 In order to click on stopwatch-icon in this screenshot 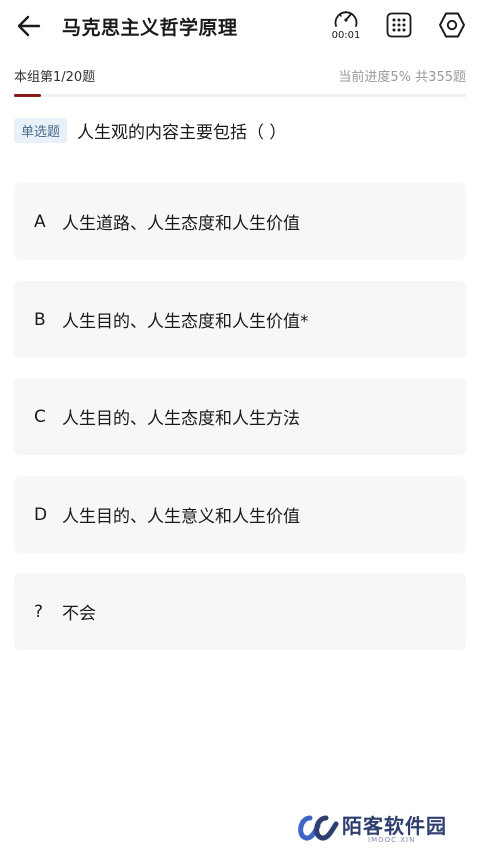, I will do `click(346, 19)`.